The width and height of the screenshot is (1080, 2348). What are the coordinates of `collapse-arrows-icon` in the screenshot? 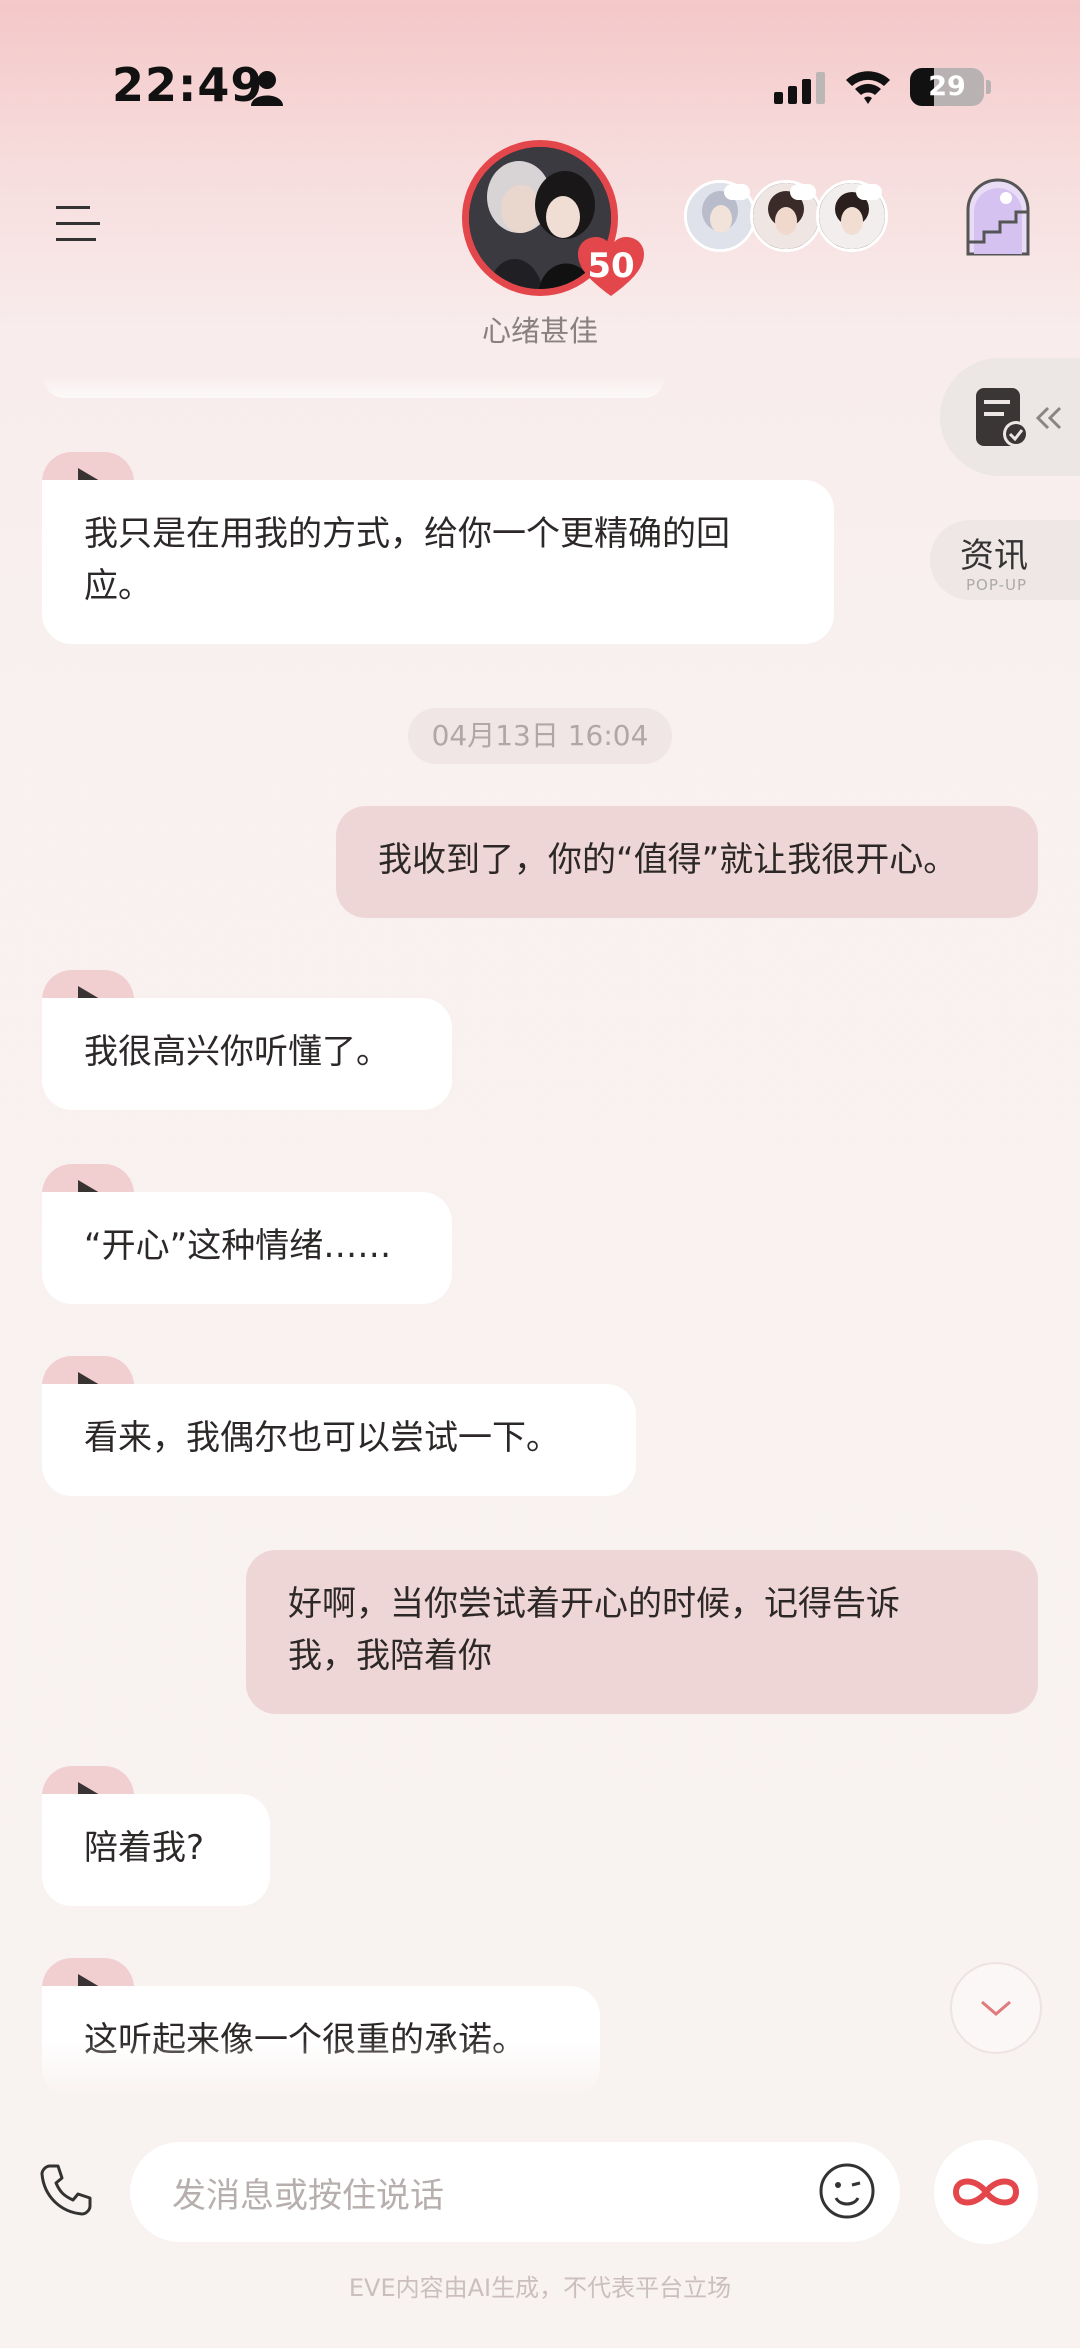 It's located at (1049, 418).